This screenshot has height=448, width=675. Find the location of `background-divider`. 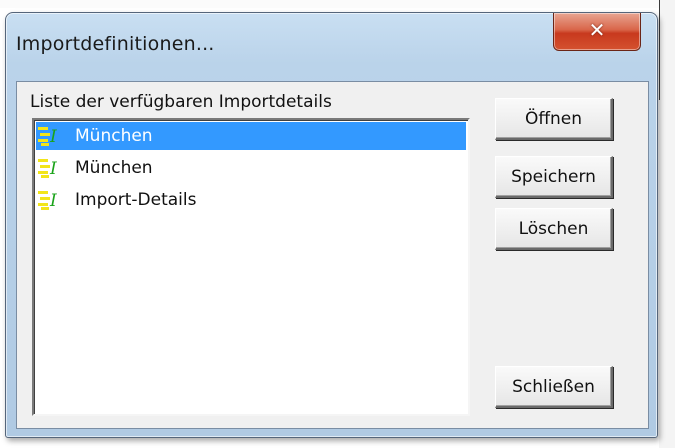

background-divider is located at coordinates (659, 50).